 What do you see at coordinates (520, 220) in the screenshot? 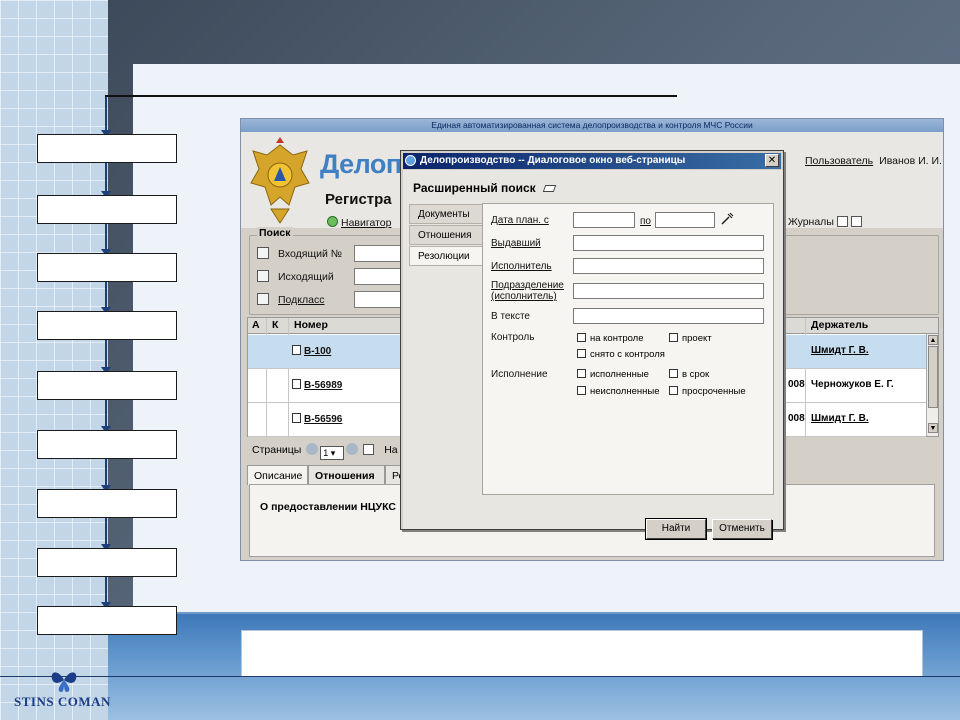
I see `date-from-label: Дата план. с` at bounding box center [520, 220].